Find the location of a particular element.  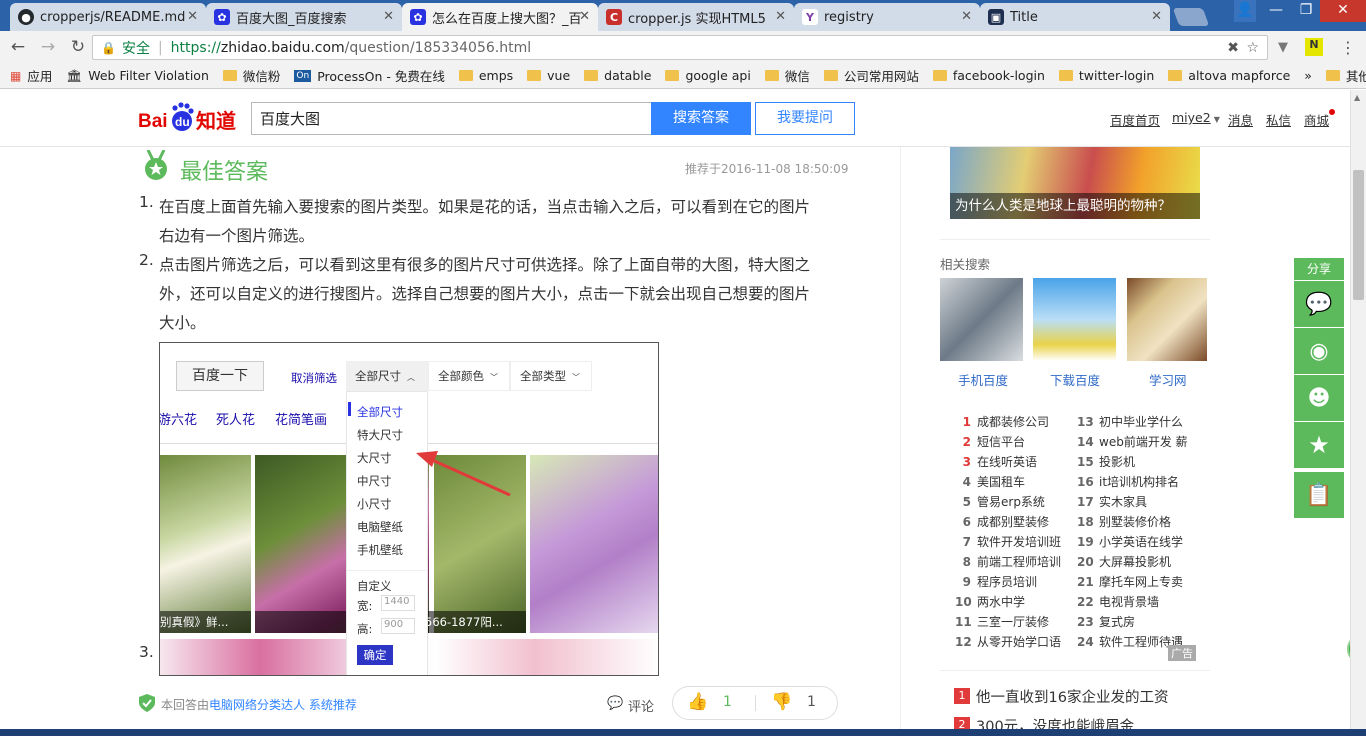

hot-search-item: 12 从零开始学口语 is located at coordinates (1008, 642).